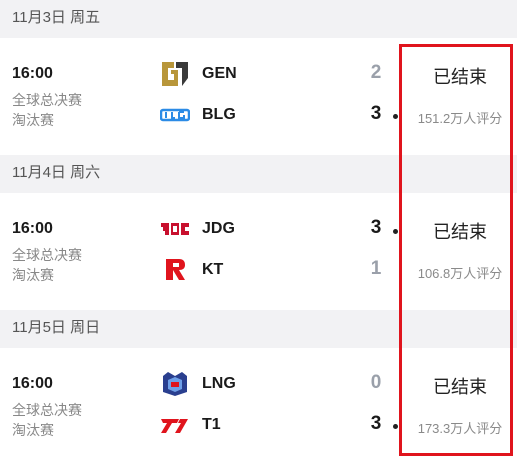 The image size is (517, 465). Describe the element at coordinates (460, 272) in the screenshot. I see `rating-count: 106.8万人评分` at that location.